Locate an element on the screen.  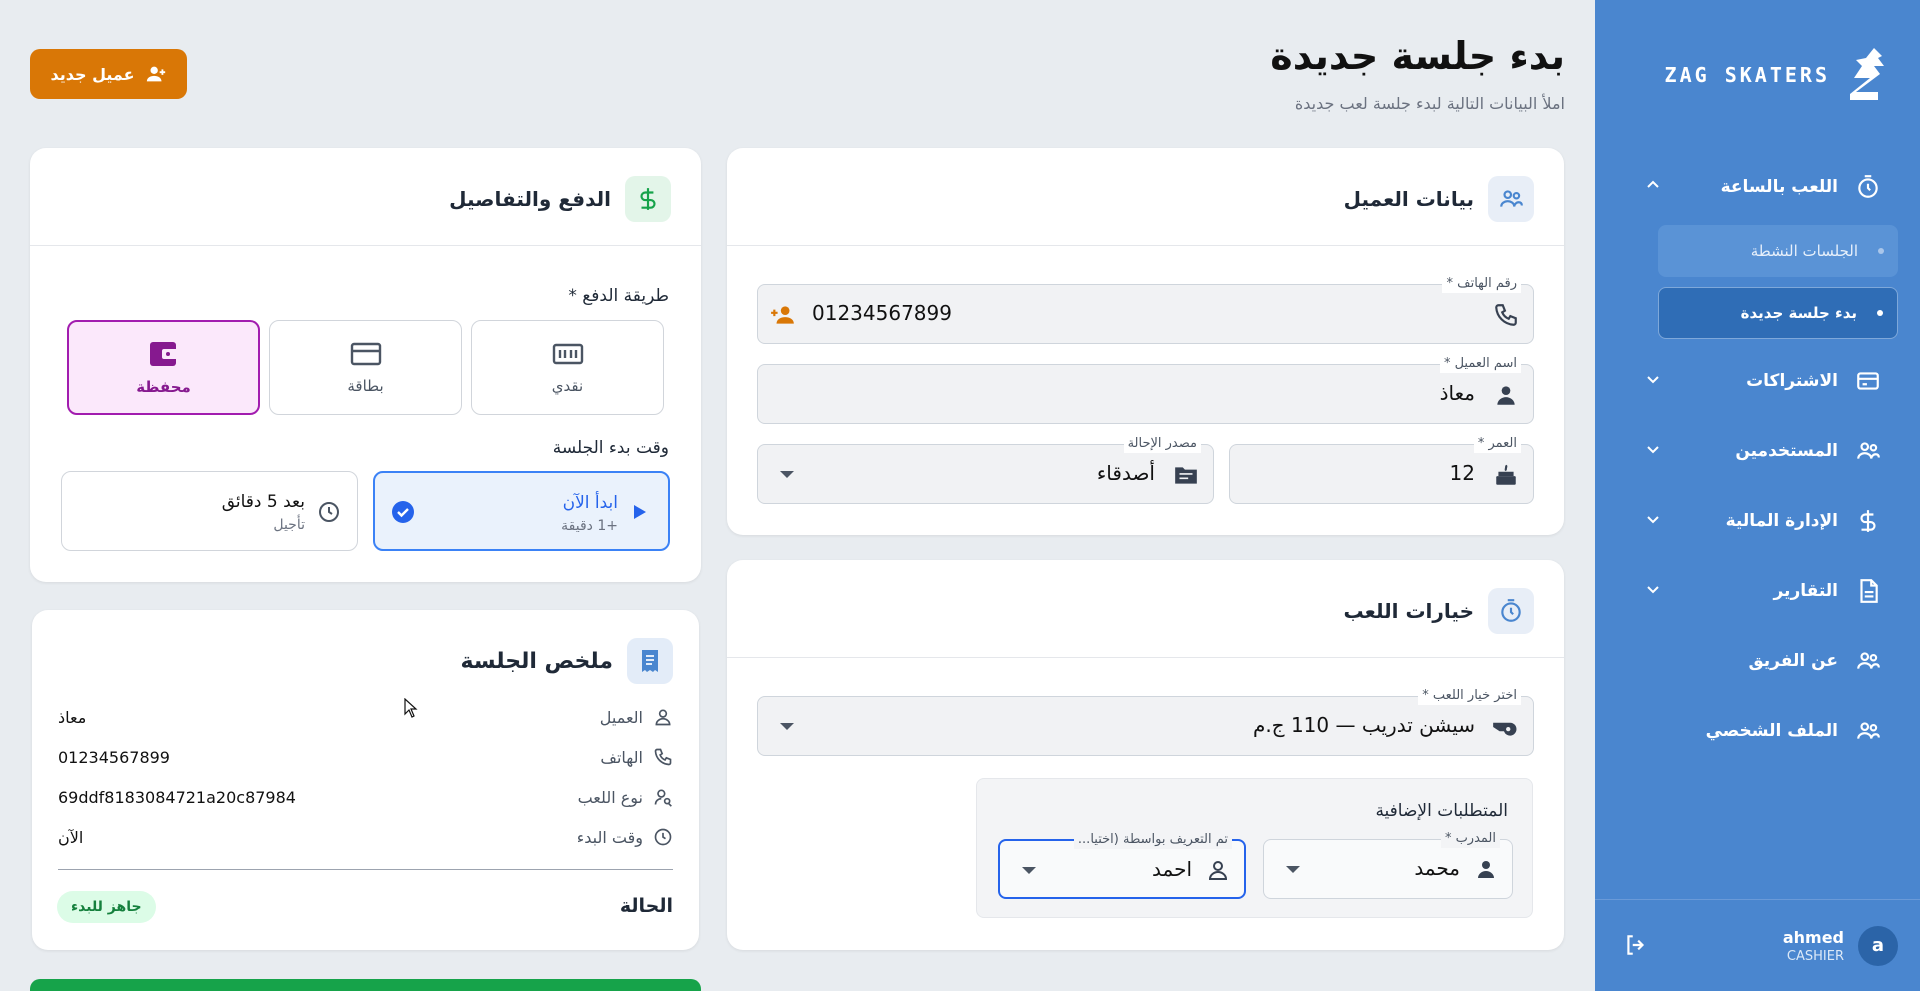
start-later-option: بعد 5 دقائق تأجيل is located at coordinates (209, 511).